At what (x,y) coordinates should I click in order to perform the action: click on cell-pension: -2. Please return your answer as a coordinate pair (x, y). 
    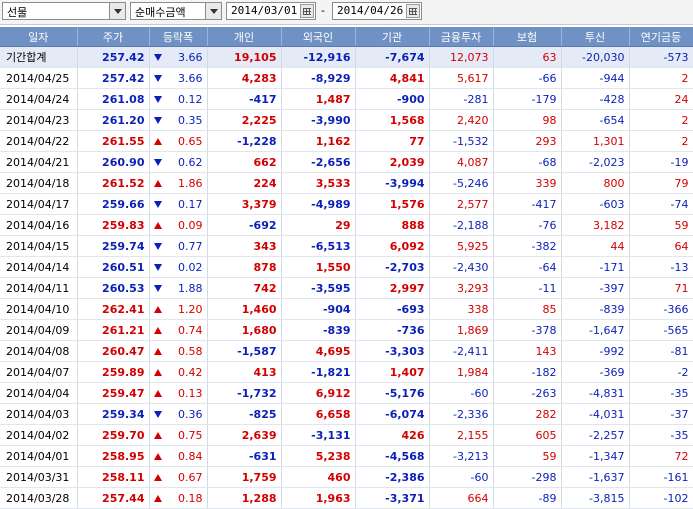
    Looking at the image, I should click on (661, 372).